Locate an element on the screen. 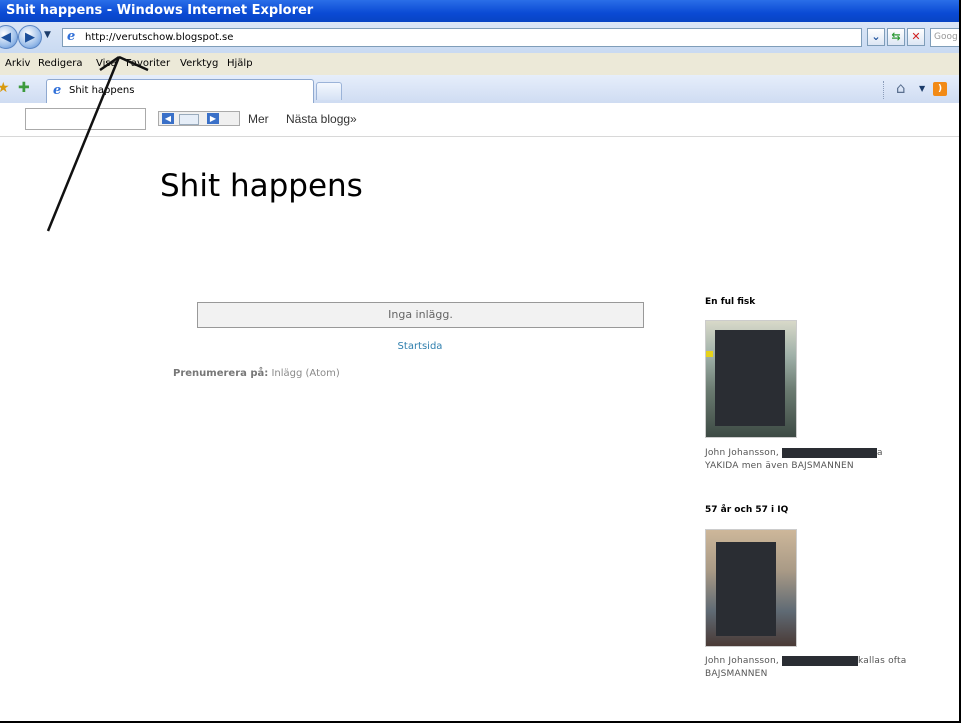 Image resolution: width=961 pixels, height=723 pixels. blogger-navbar: ◀ ▶ Mer Nästa blogg» is located at coordinates (479, 120).